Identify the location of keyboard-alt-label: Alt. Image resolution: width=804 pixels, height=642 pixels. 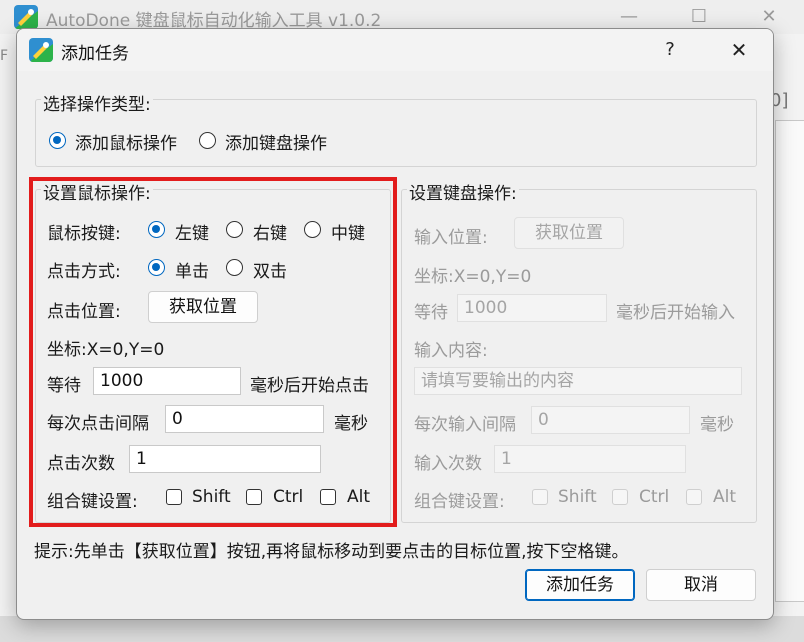
(724, 497).